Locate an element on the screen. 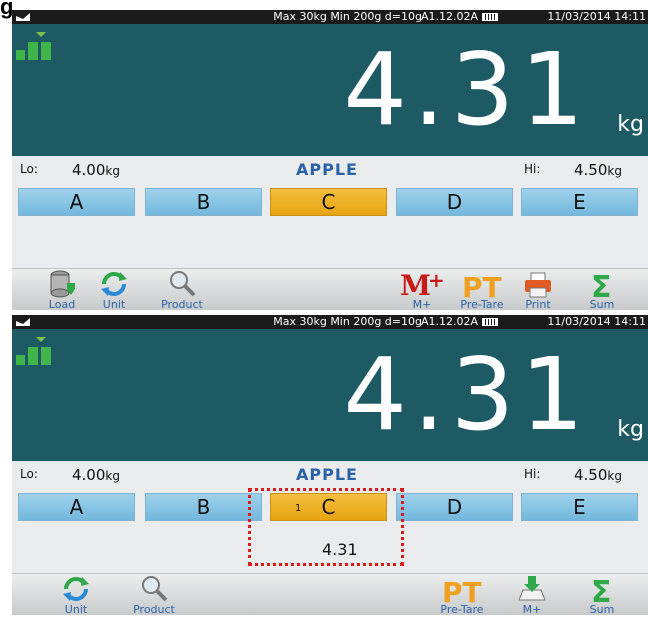 This screenshot has height=618, width=648. database-load-icon is located at coordinates (62, 284).